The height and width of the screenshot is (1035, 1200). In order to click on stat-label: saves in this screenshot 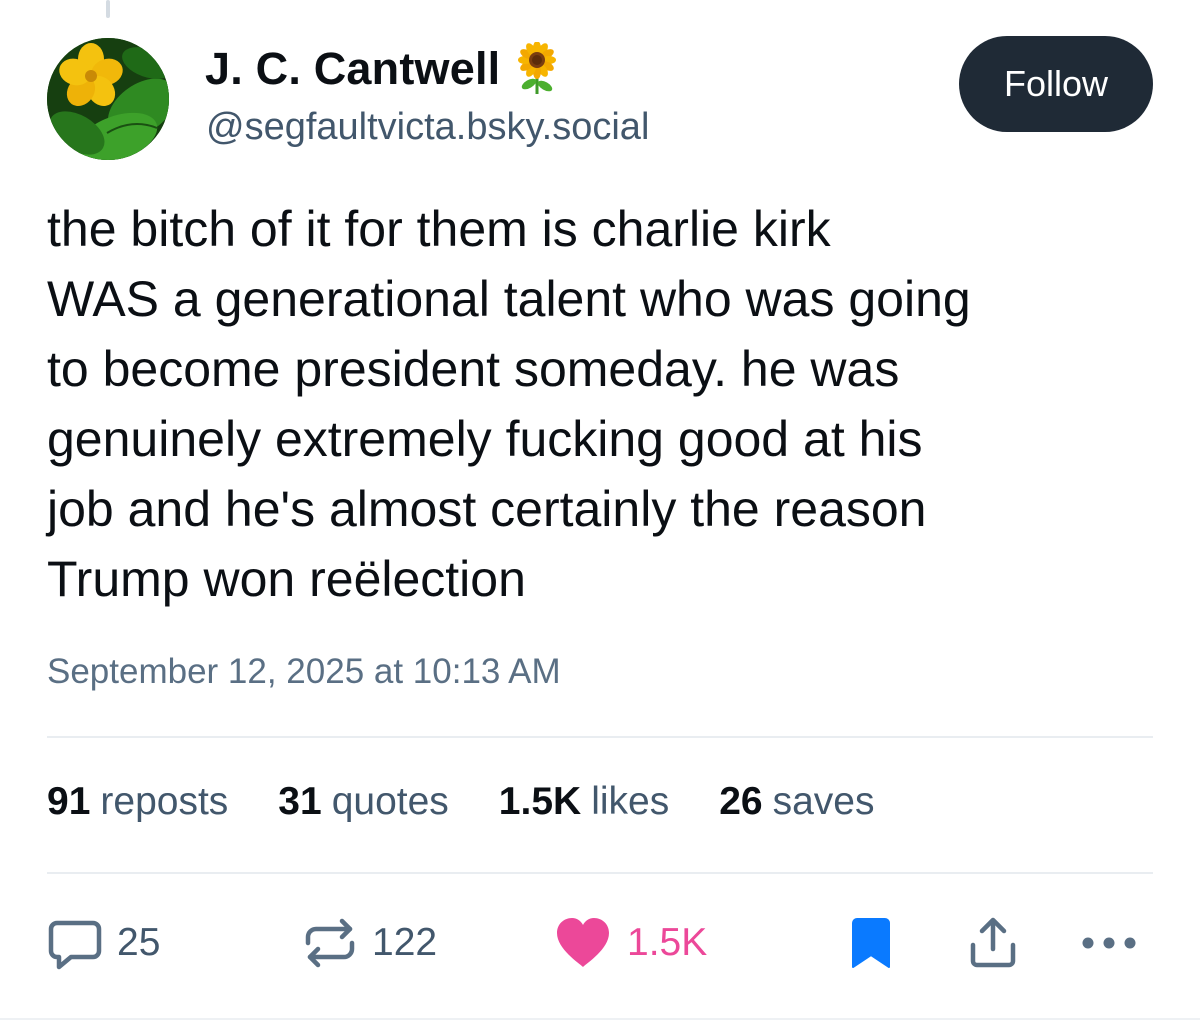, I will do `click(823, 801)`.